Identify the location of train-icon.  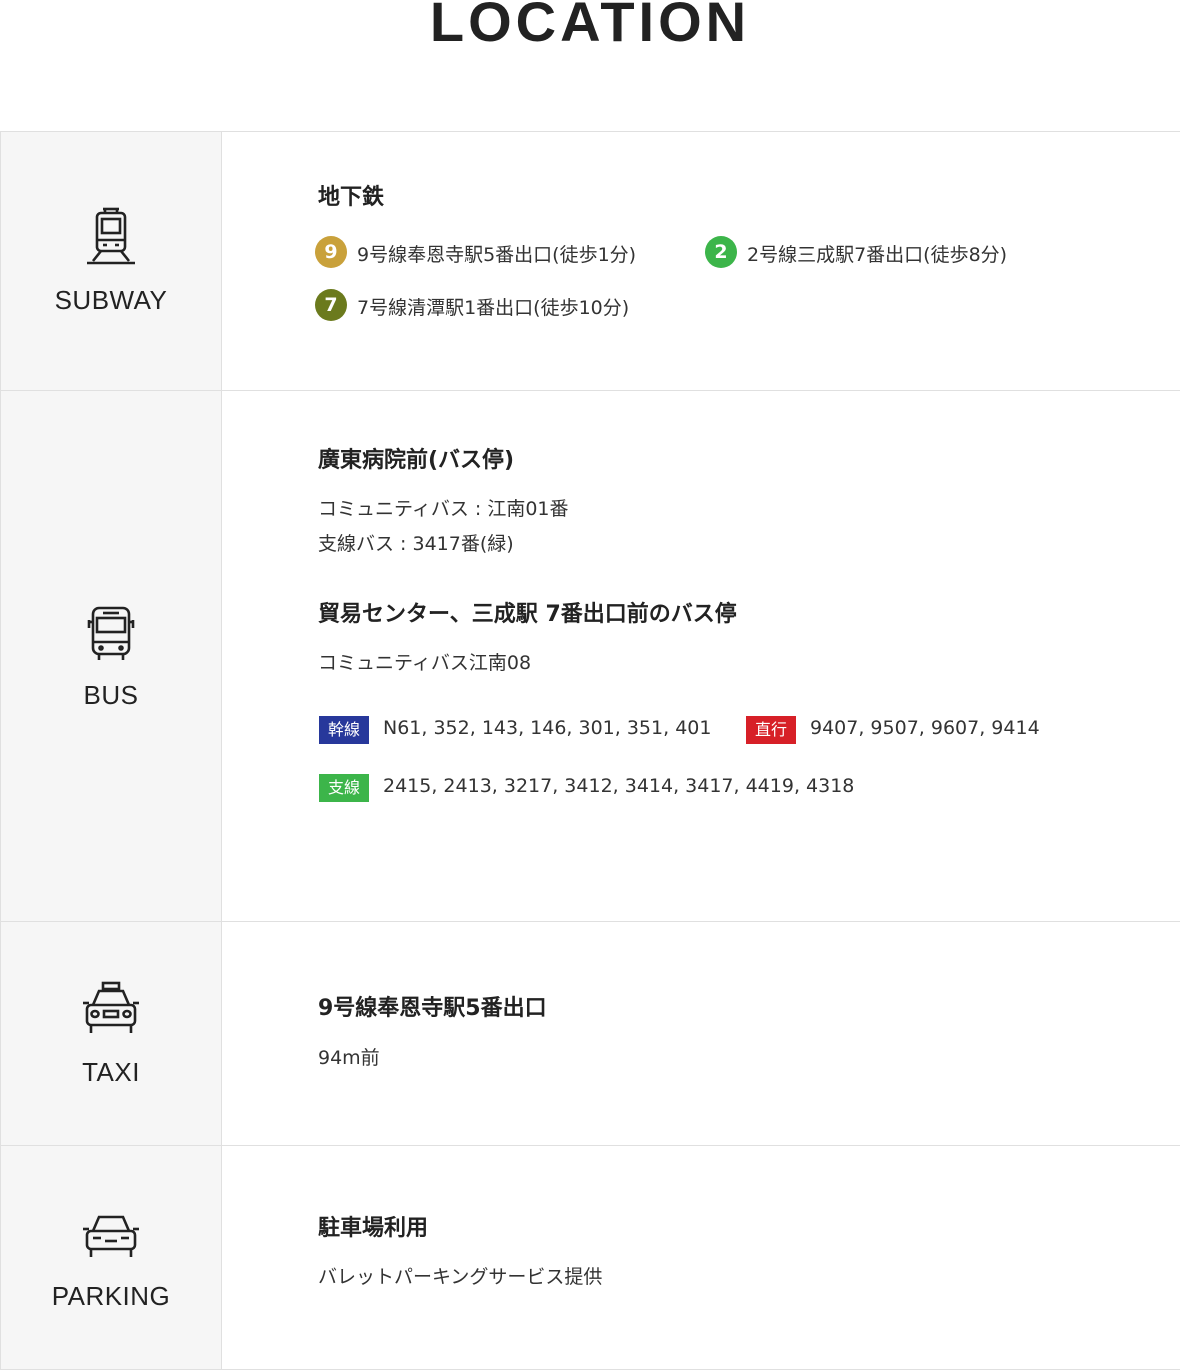
(111, 235).